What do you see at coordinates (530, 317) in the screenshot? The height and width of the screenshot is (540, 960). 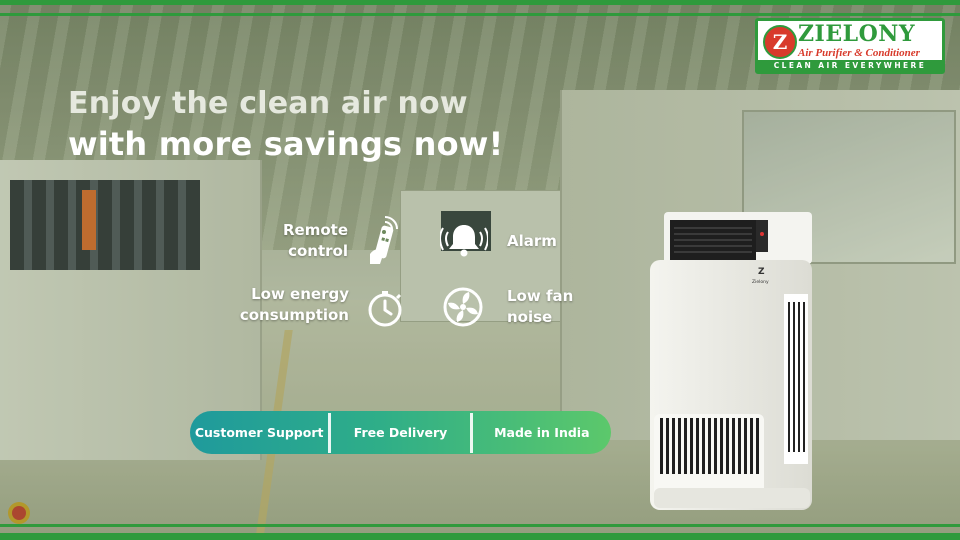 I see `feature-label-line: noise` at bounding box center [530, 317].